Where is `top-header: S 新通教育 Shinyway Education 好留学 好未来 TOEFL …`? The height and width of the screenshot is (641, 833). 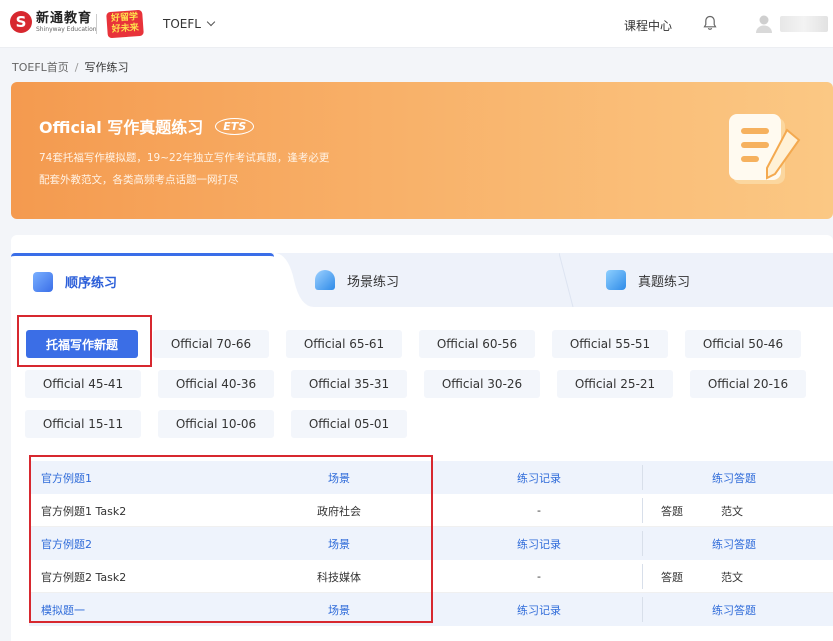 top-header: S 新通教育 Shinyway Education 好留学 好未来 TOEFL … is located at coordinates (416, 24).